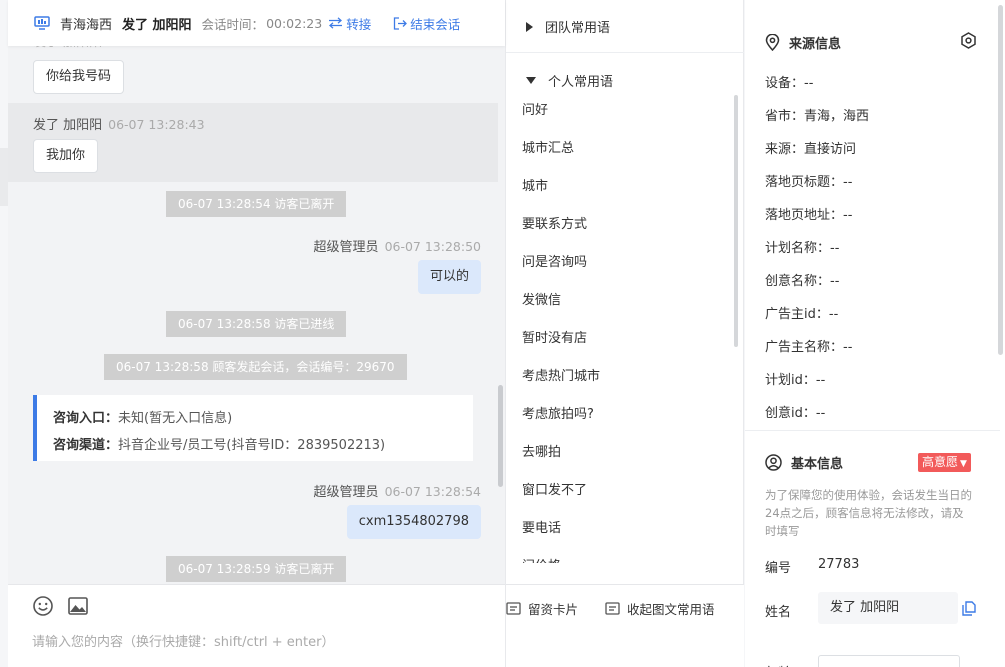 The width and height of the screenshot is (1005, 667). What do you see at coordinates (43, 606) in the screenshot?
I see `emoji-icon` at bounding box center [43, 606].